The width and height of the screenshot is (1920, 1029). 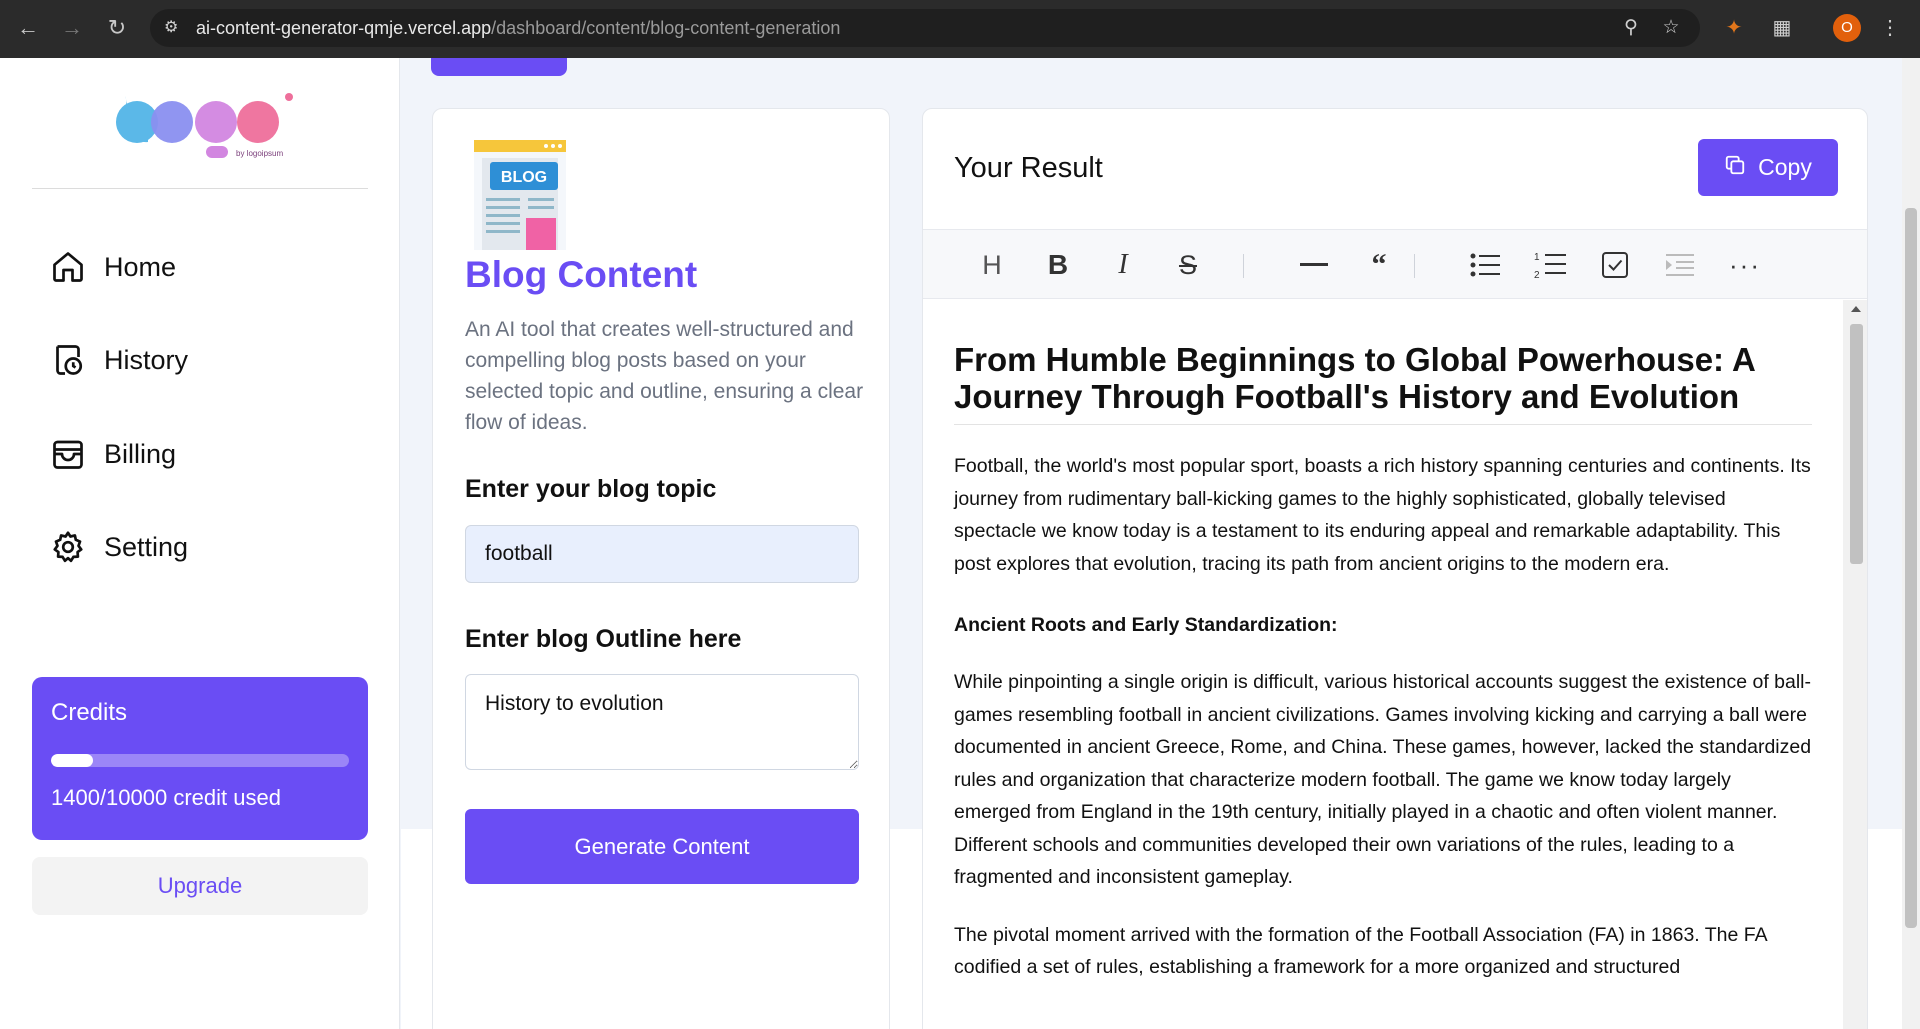 I want to click on copy-label: Copy, so click(x=1785, y=167).